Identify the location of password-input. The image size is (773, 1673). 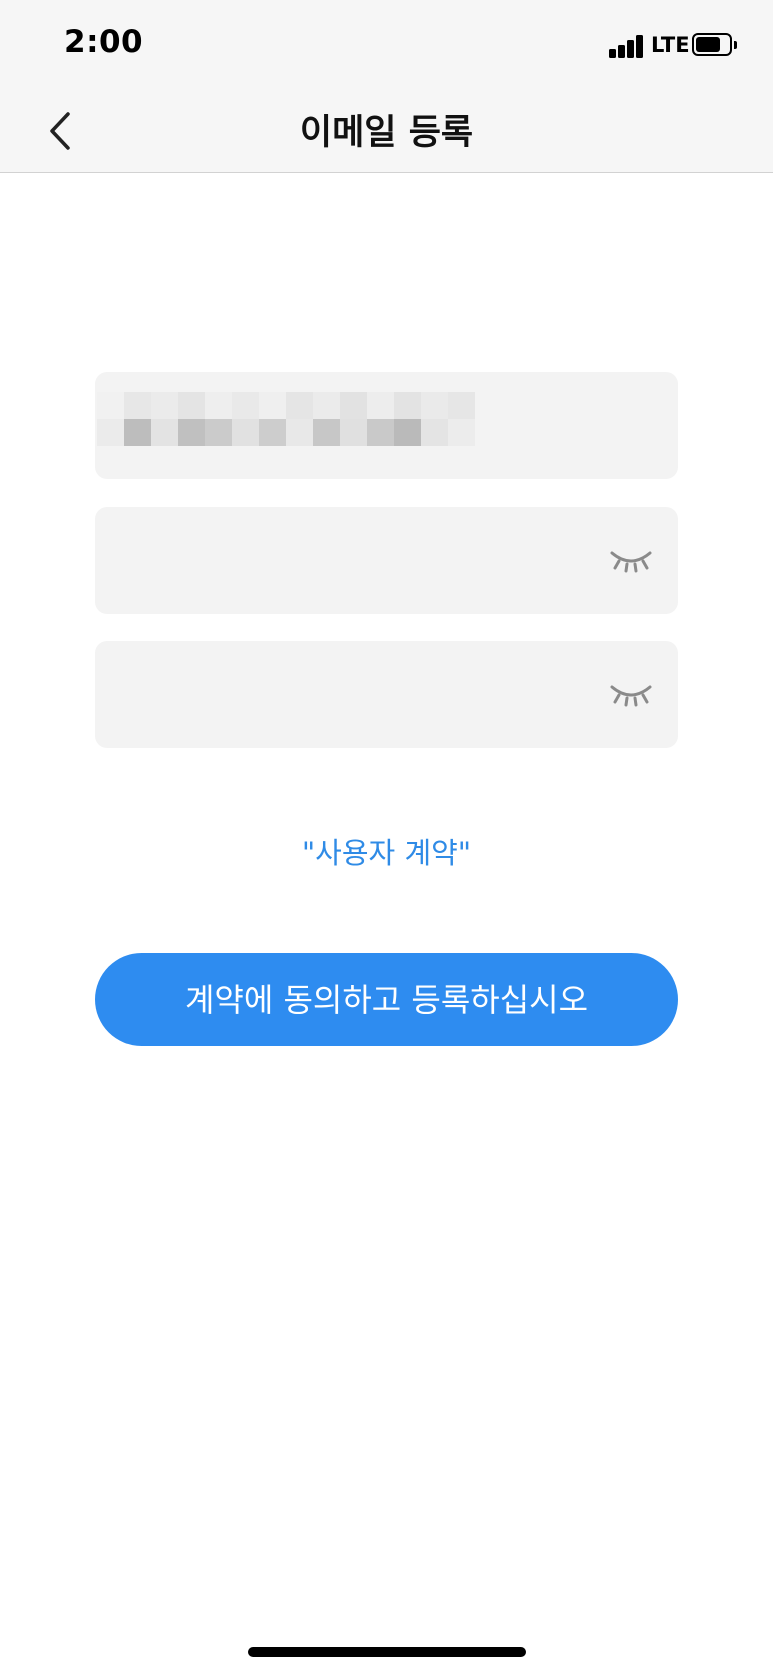
(345, 560).